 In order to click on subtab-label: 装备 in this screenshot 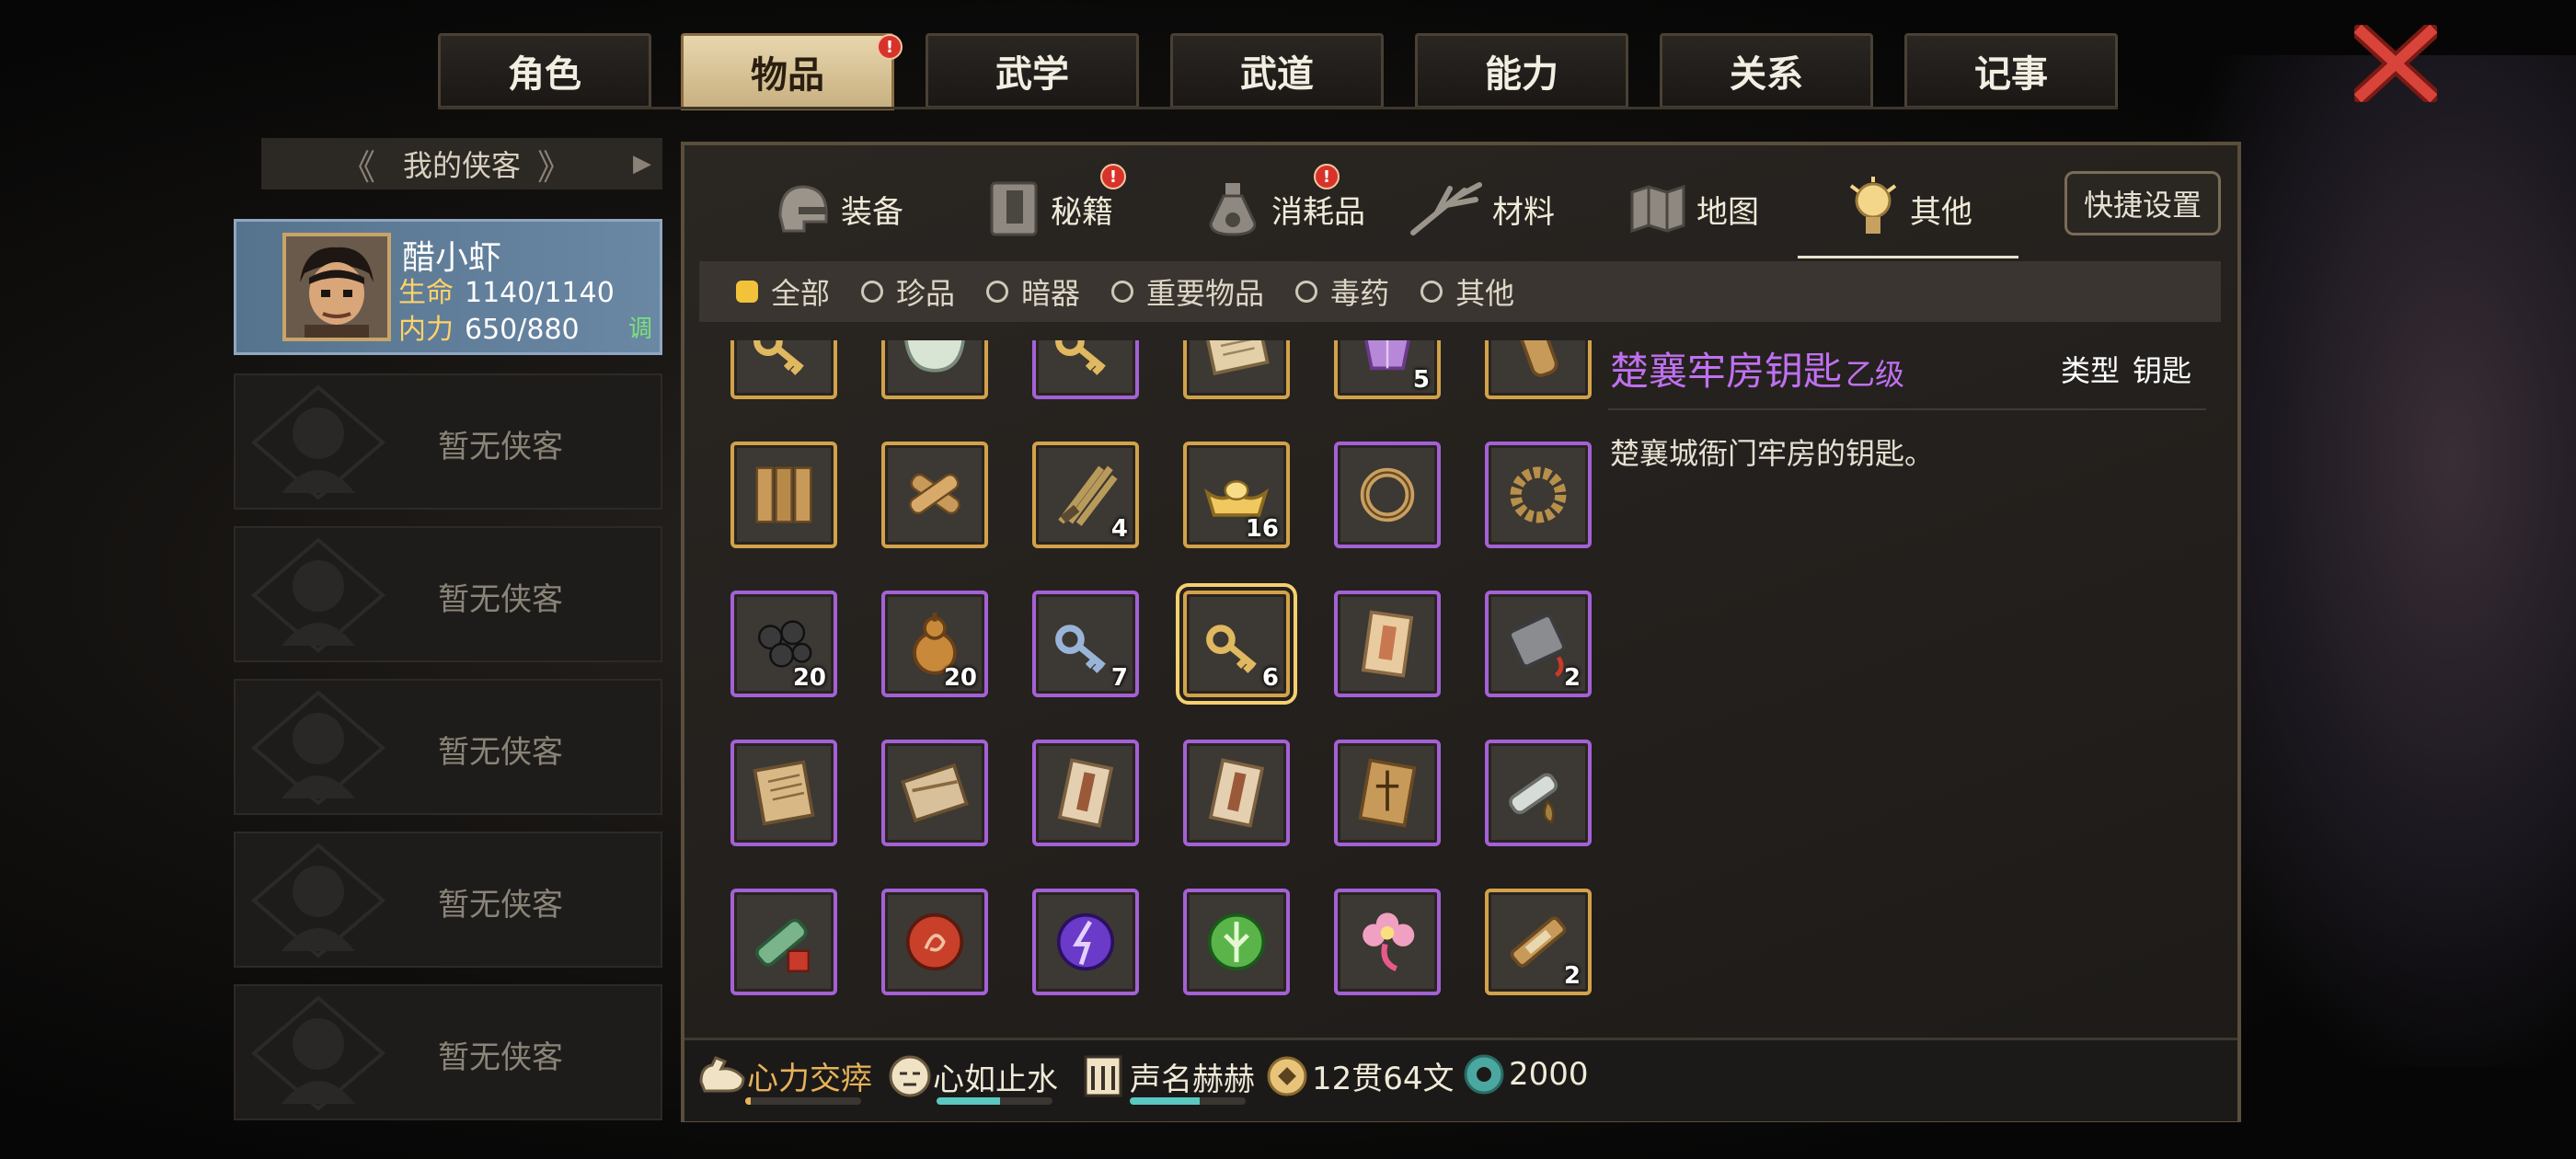, I will do `click(872, 212)`.